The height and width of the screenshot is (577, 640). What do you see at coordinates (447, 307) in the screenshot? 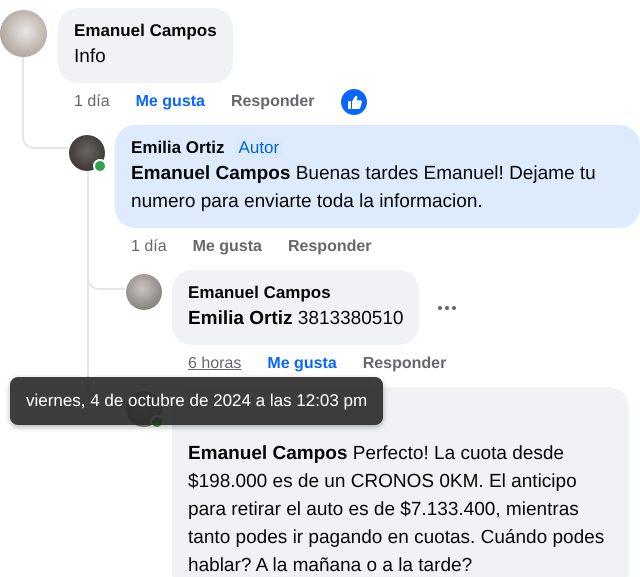
I see `more-options-icon` at bounding box center [447, 307].